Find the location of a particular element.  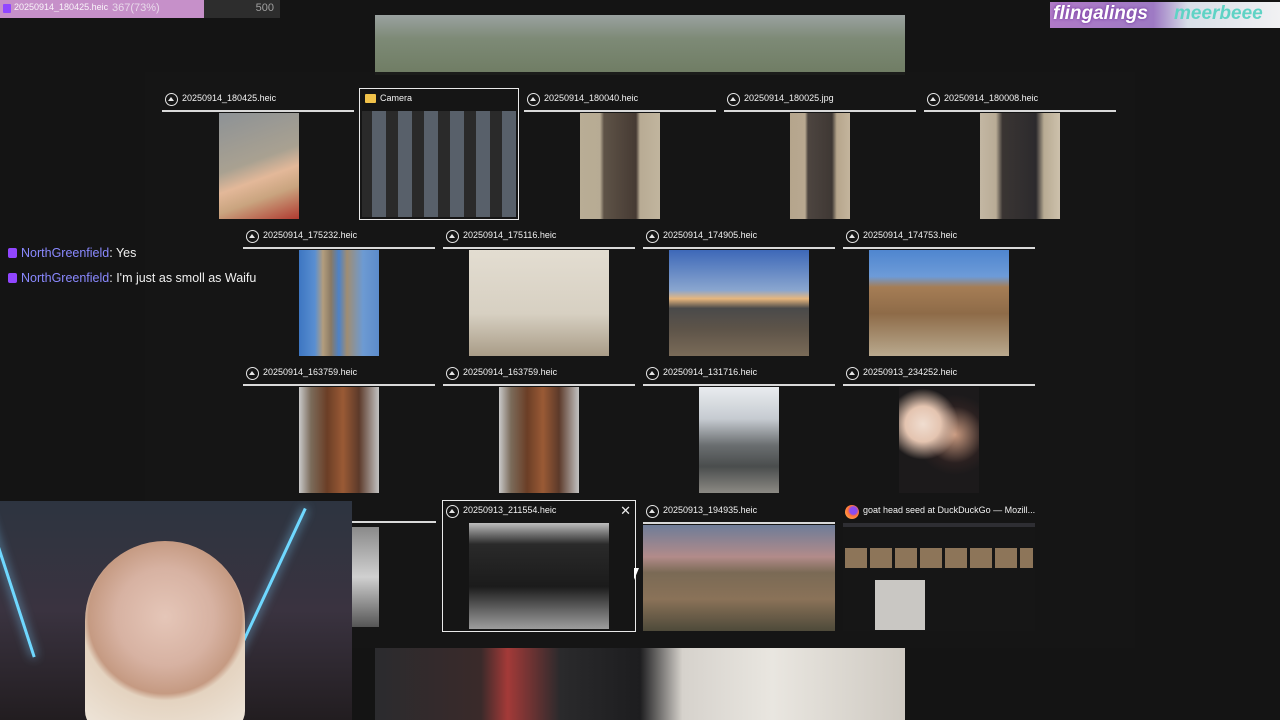

window-header: 20250914_180008.heic is located at coordinates (1020, 100).